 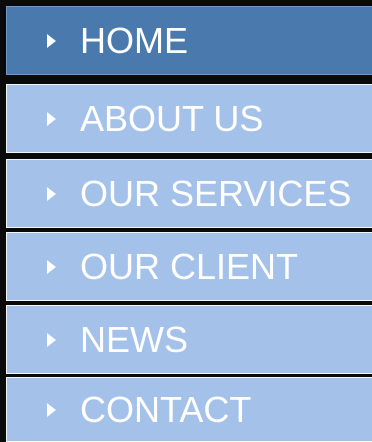 I want to click on menu-item-contact: CONTACT, so click(x=189, y=409).